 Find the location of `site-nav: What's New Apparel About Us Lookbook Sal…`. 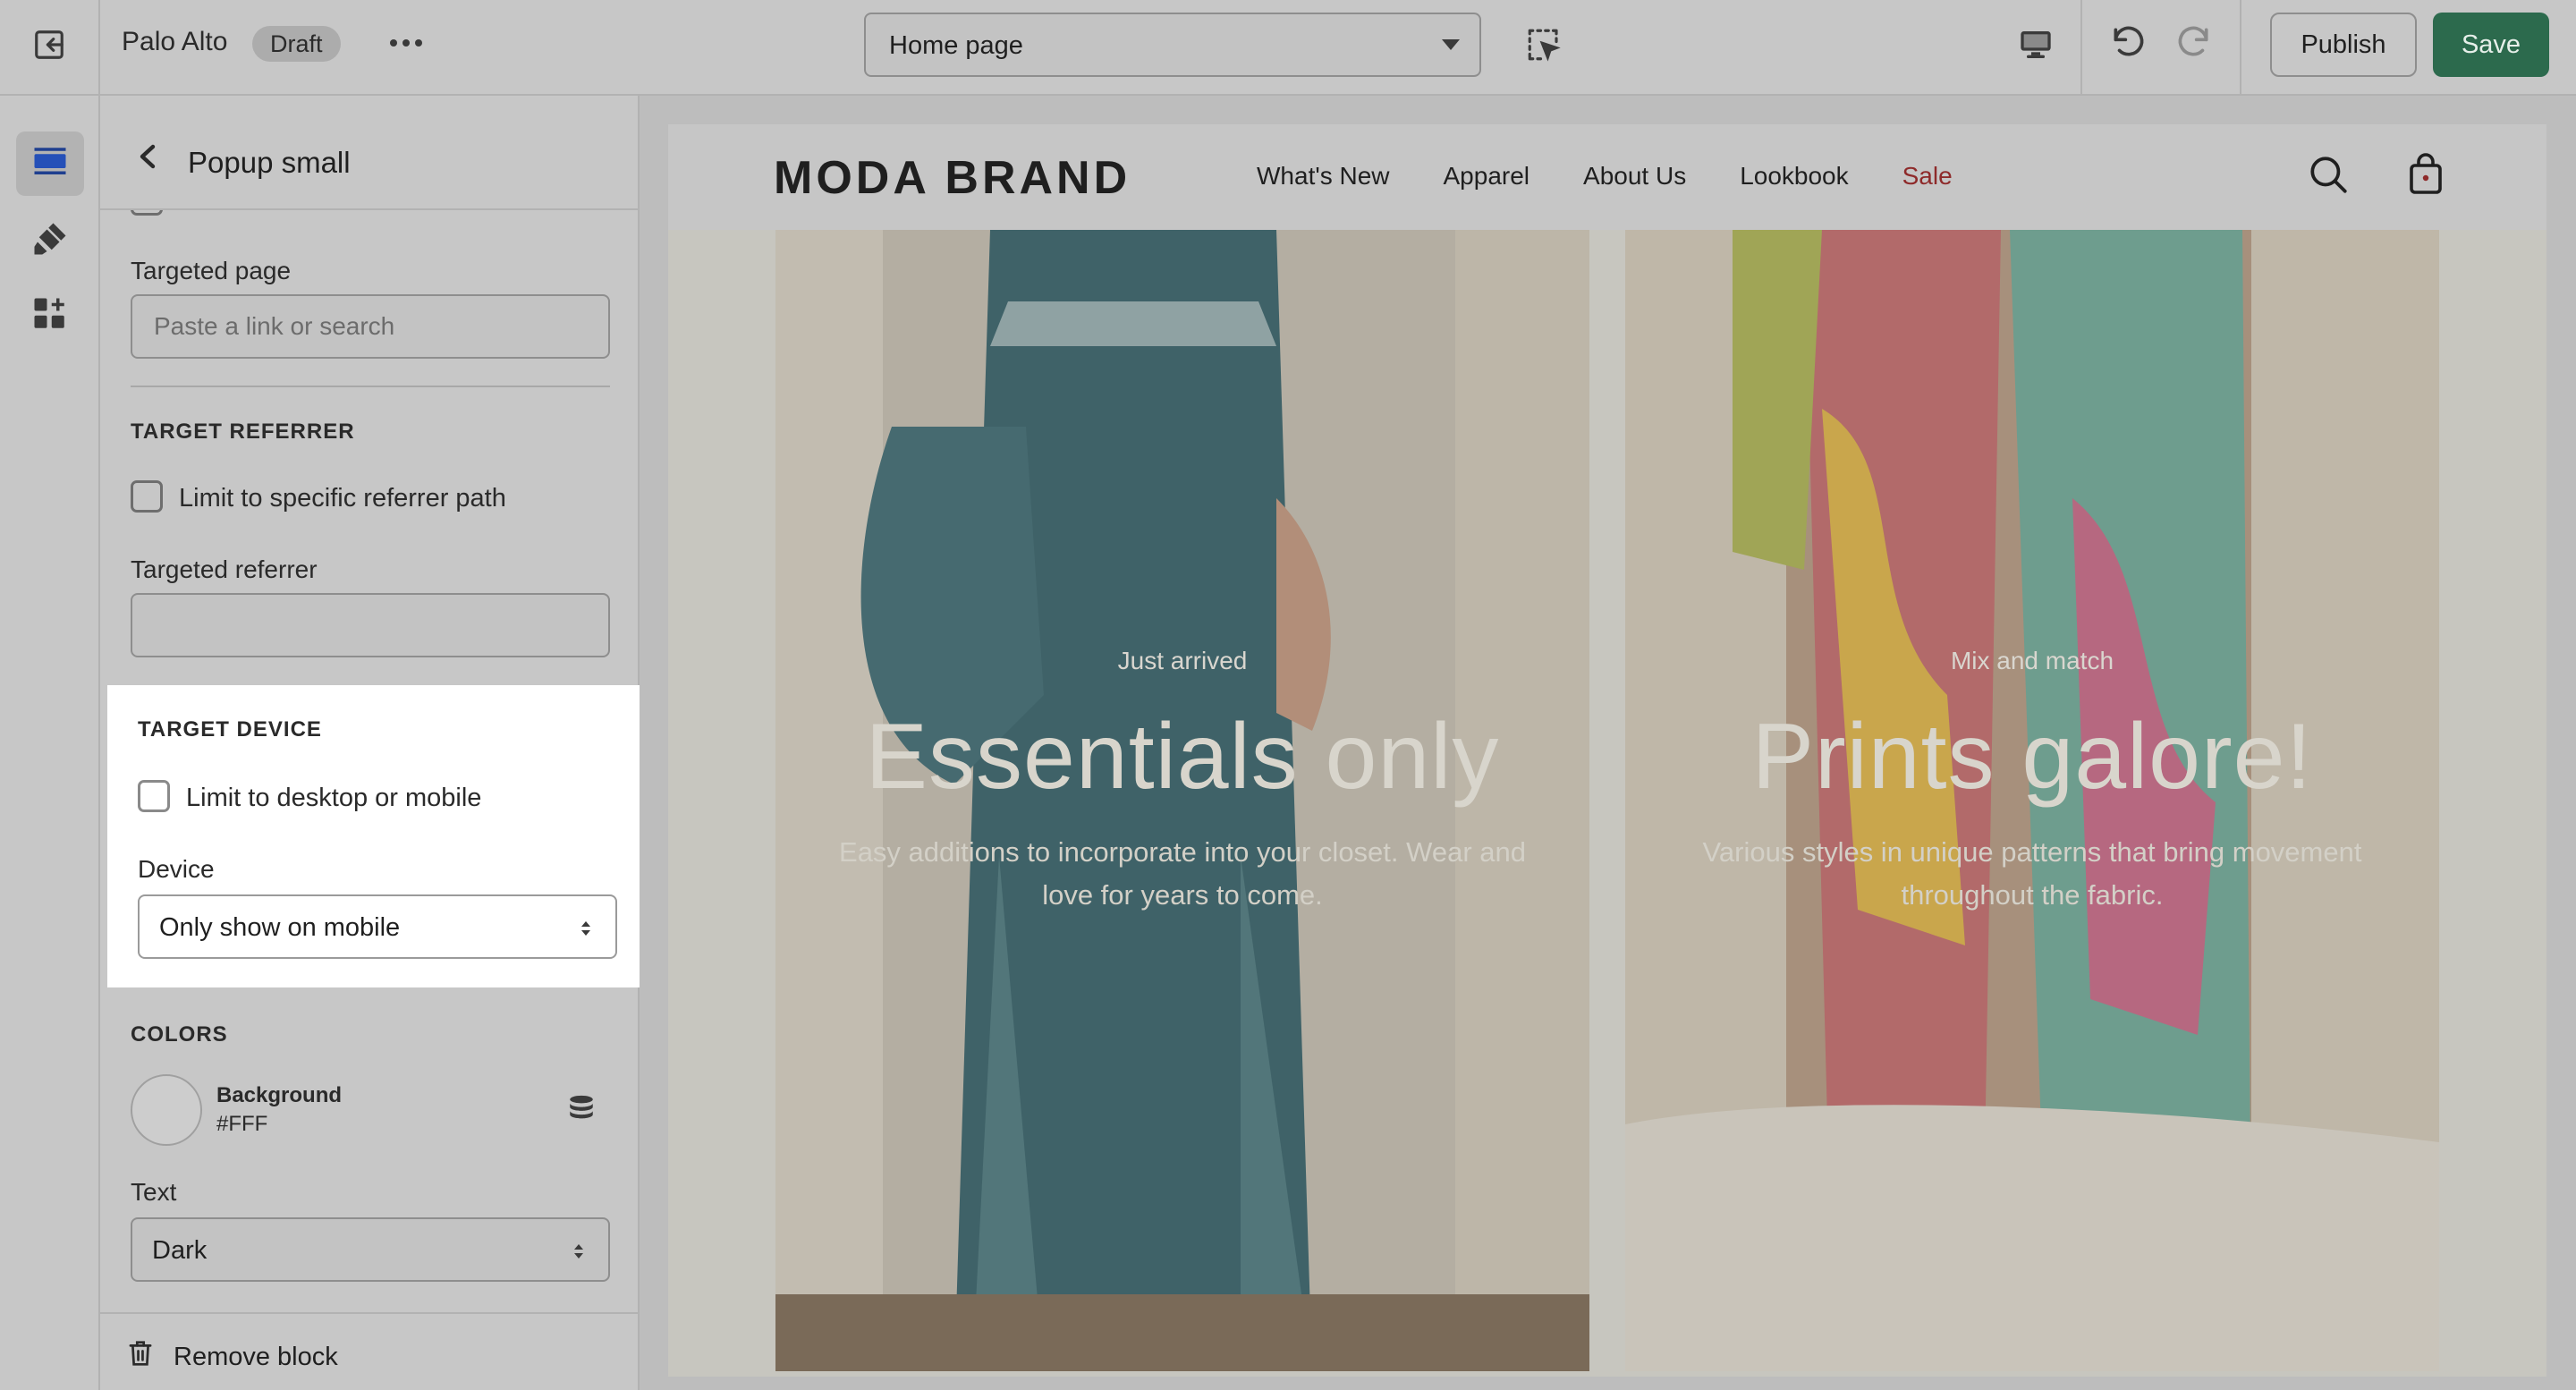

site-nav: What's New Apparel About Us Lookbook Sal… is located at coordinates (1631, 176).